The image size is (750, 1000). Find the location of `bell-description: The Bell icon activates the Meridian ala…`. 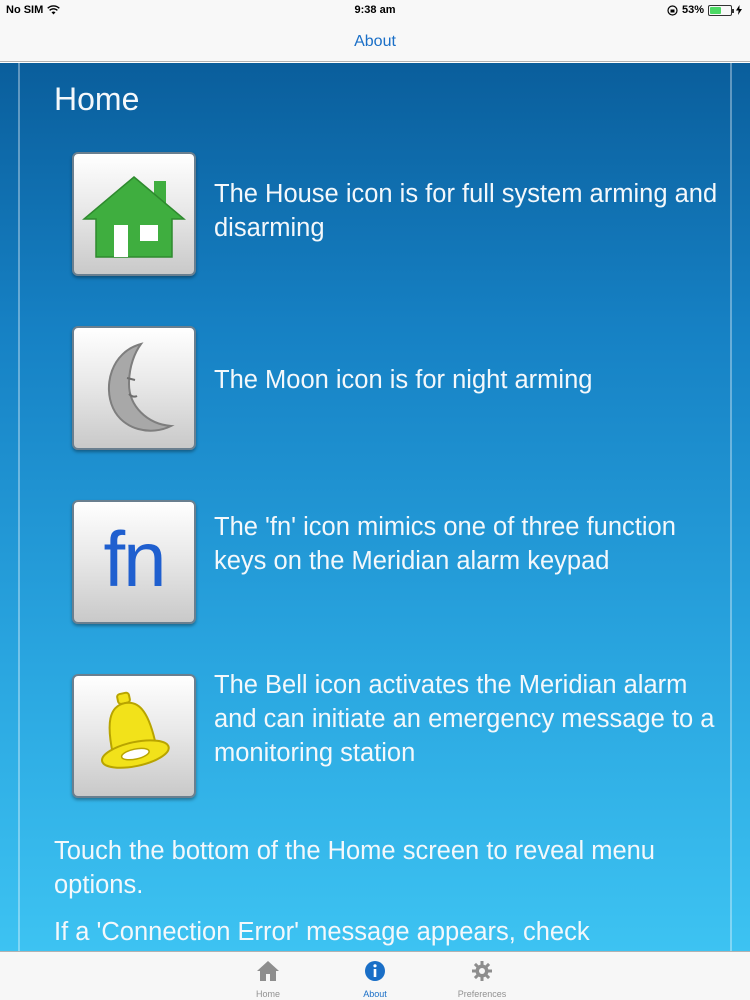

bell-description: The Bell icon activates the Meridian ala… is located at coordinates (464, 719).